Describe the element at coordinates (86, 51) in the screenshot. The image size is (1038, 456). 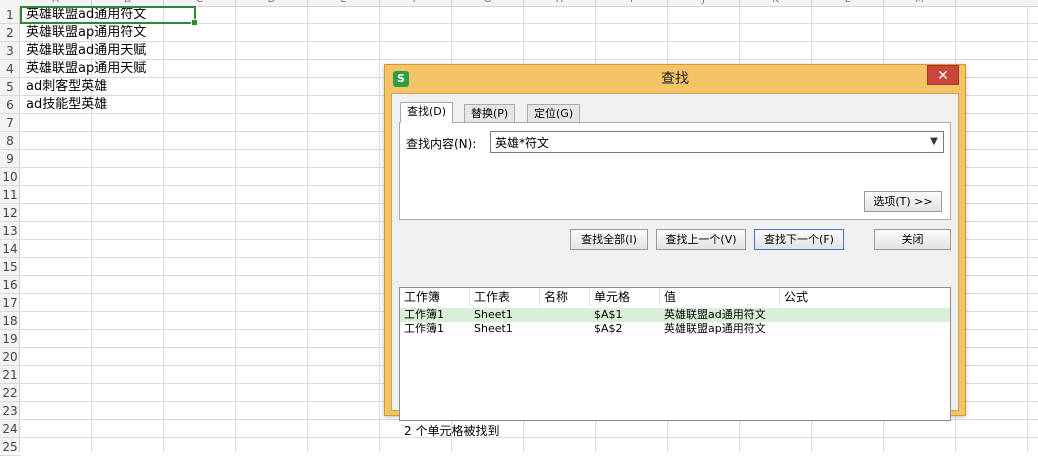
I see `cell-a3: 英雄联盟ad通用天赋` at that location.